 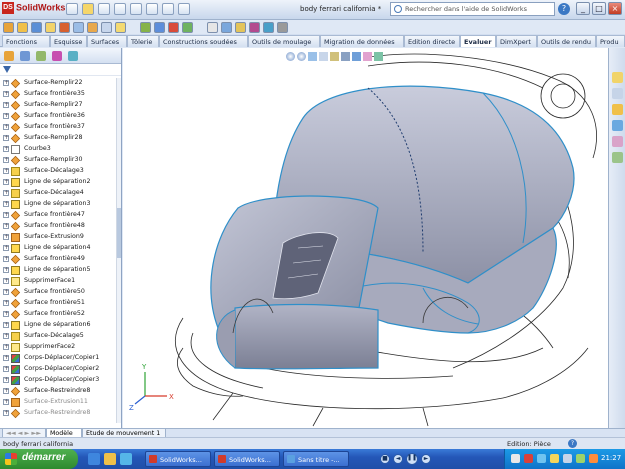 What do you see at coordinates (41, 56) in the screenshot?
I see `configuration-manager-tab-icon` at bounding box center [41, 56].